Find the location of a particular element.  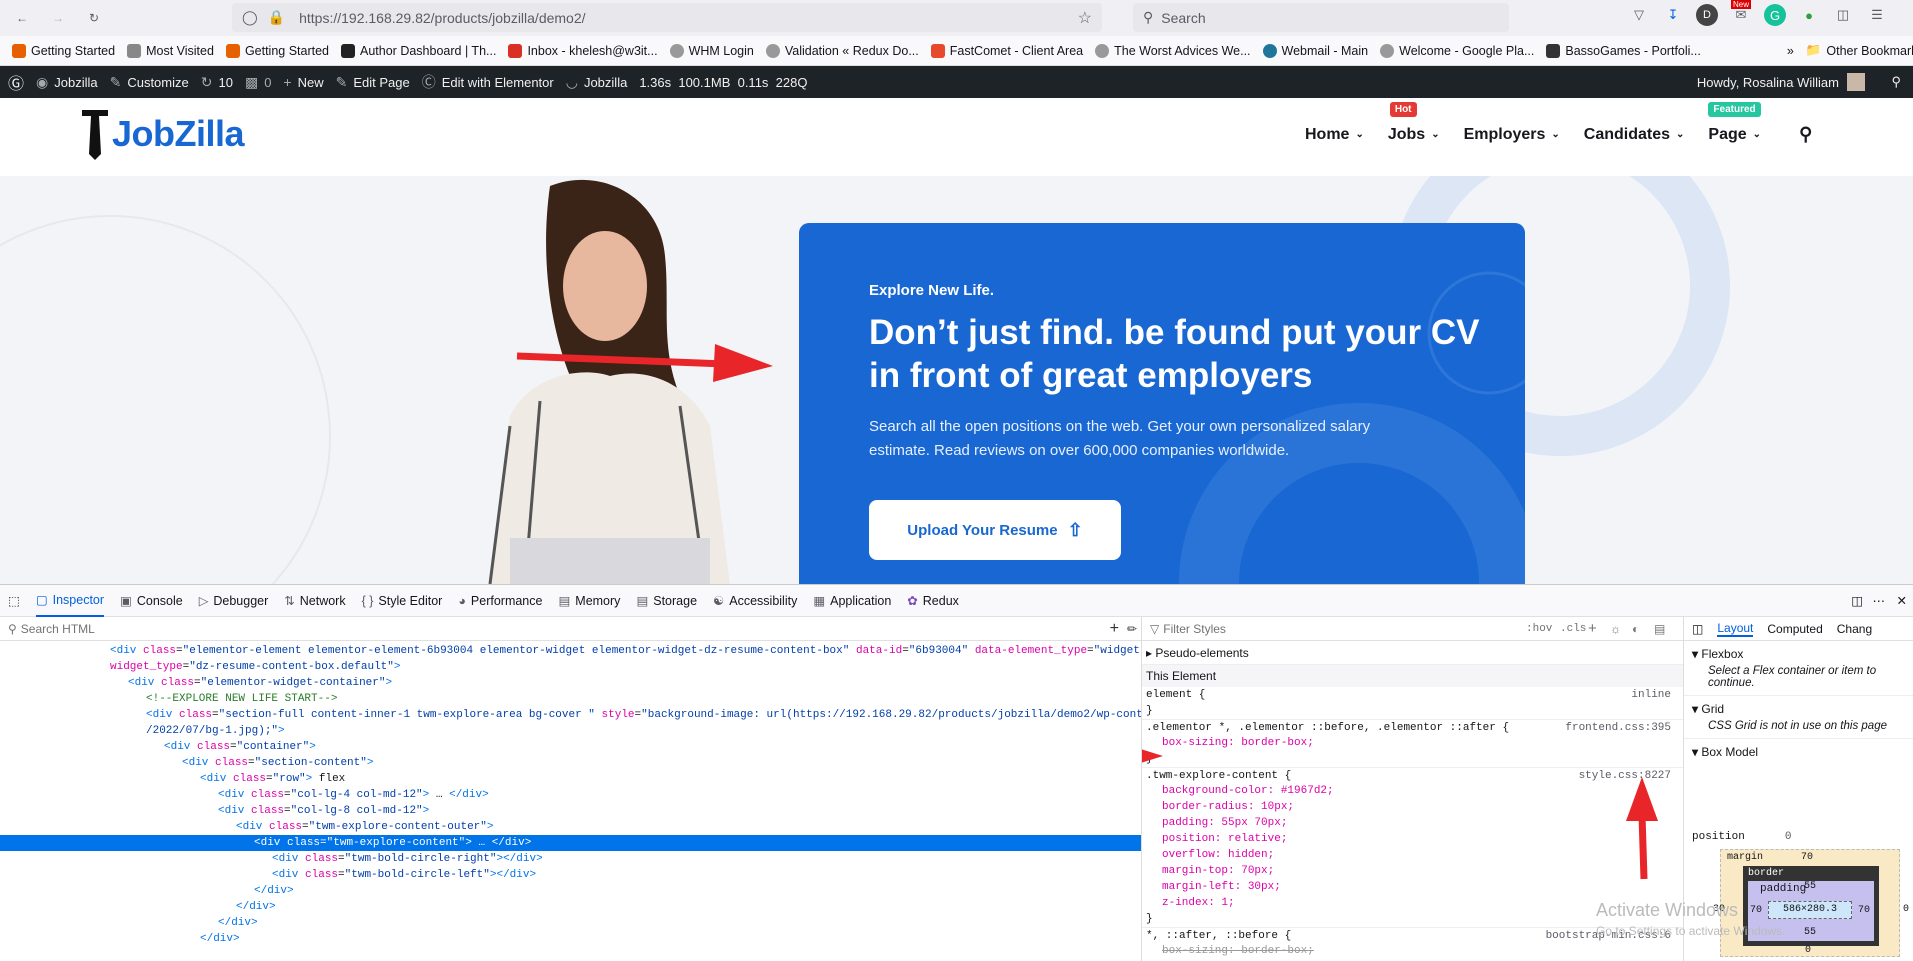

rule-source: frontend.css:395 is located at coordinates (1618, 728).